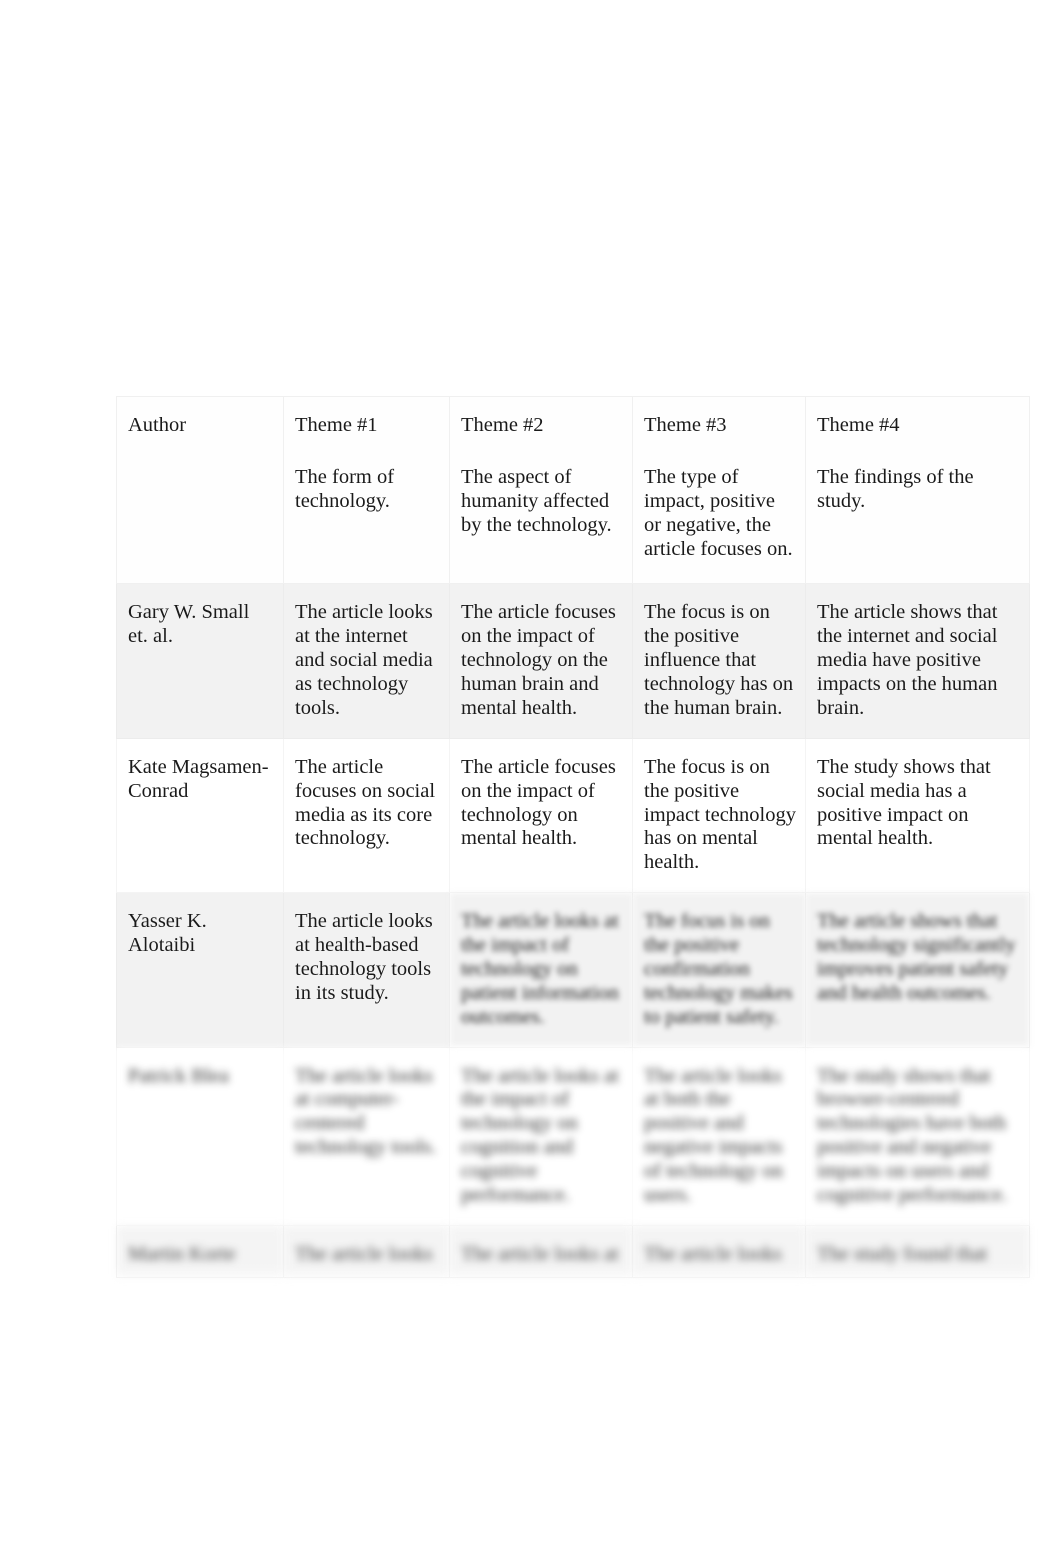  Describe the element at coordinates (364, 1253) in the screenshot. I see `theme1-text: The article looks` at that location.